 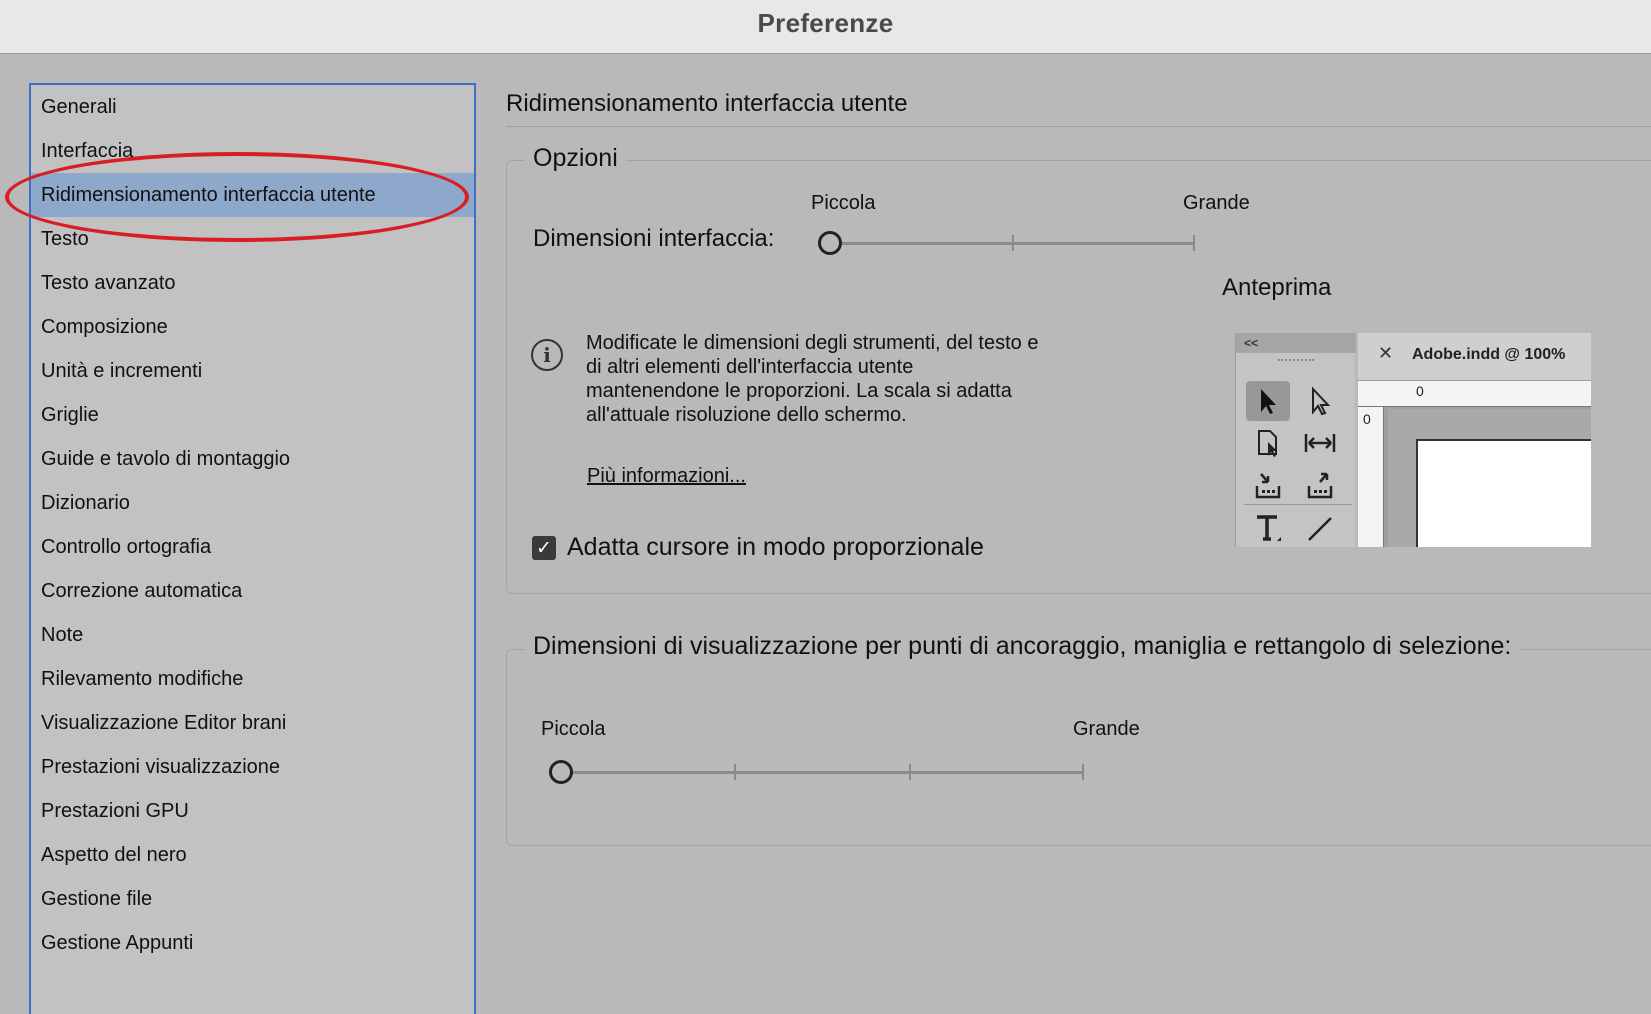 I want to click on interface-size-max-label: Grande, so click(x=1216, y=203).